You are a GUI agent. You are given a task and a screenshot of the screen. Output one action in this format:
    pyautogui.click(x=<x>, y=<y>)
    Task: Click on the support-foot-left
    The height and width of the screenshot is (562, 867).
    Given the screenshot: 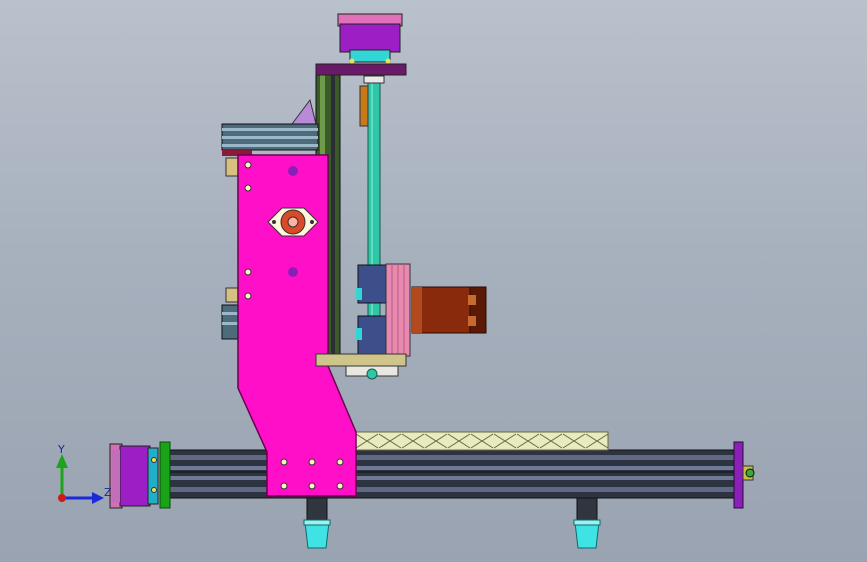 What is the action you would take?
    pyautogui.click(x=317, y=523)
    